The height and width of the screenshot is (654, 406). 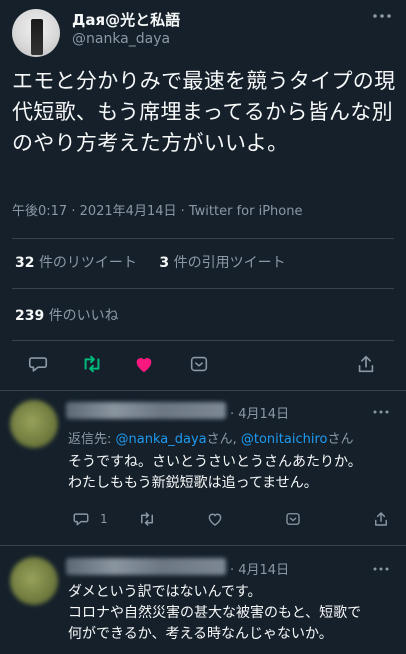 What do you see at coordinates (121, 39) in the screenshot?
I see `author-handle: @nanka_daya` at bounding box center [121, 39].